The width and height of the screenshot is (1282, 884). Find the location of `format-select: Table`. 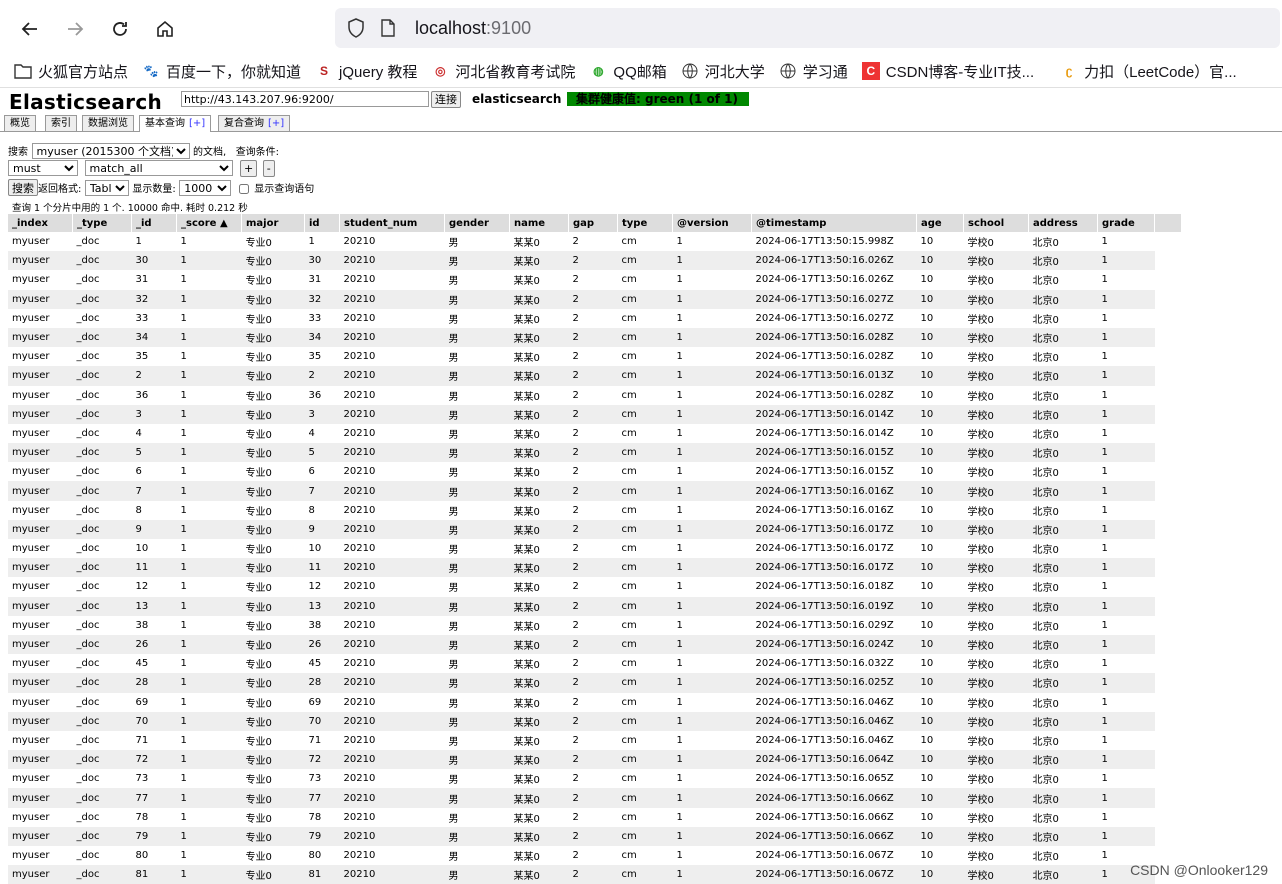

format-select: Table is located at coordinates (106, 188).